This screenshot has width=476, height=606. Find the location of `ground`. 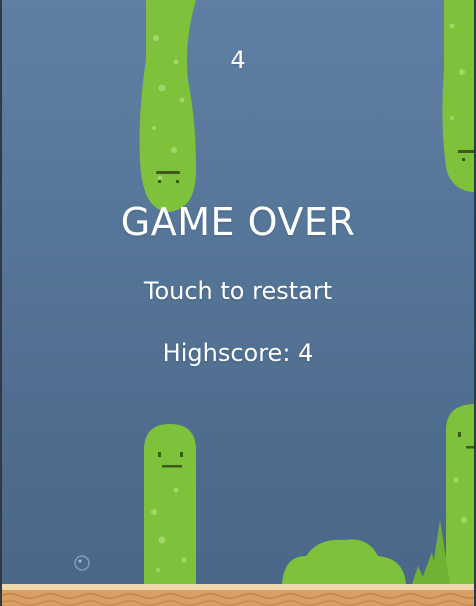

ground is located at coordinates (238, 595).